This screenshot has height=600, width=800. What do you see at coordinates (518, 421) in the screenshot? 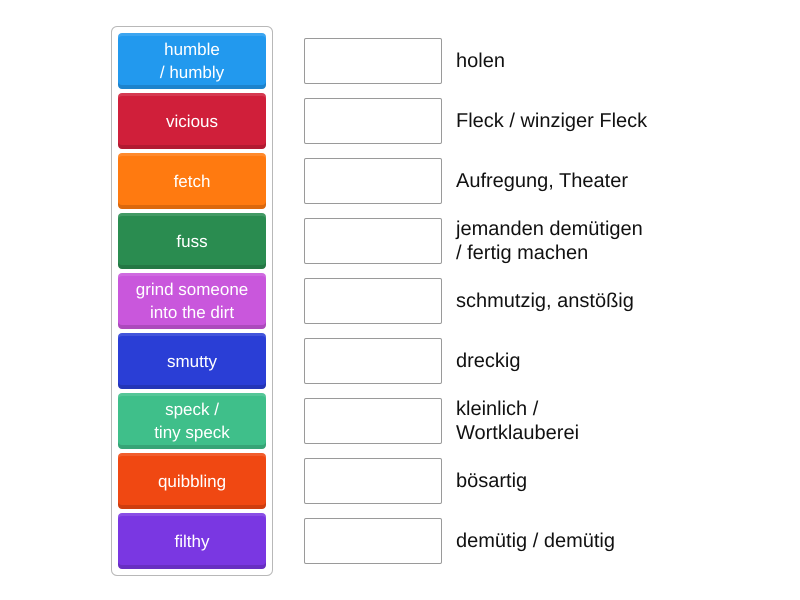
I see `definition-text: kleinlich / Wortklauberei` at bounding box center [518, 421].